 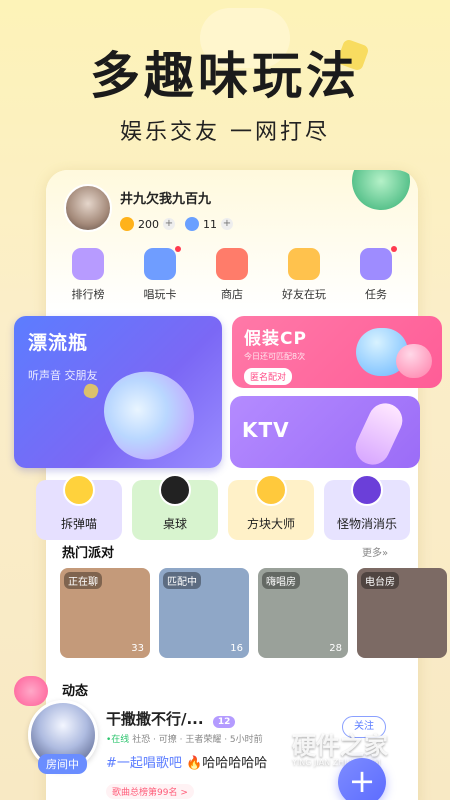 I want to click on cube-master-icon, so click(x=271, y=490).